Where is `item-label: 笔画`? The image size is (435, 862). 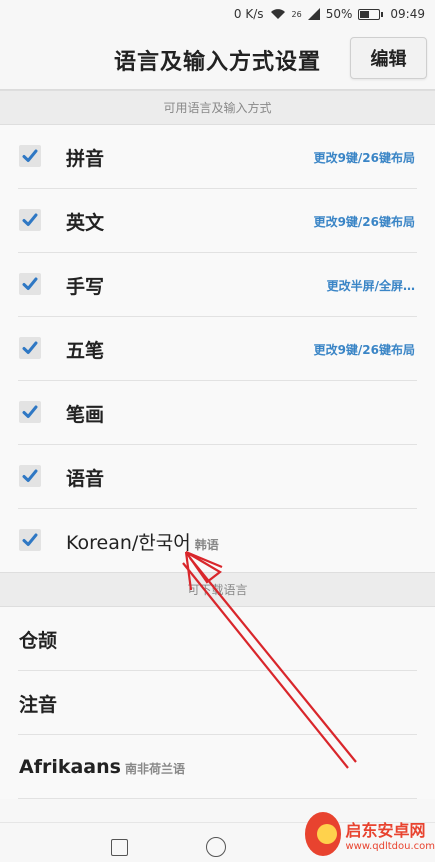 item-label: 笔画 is located at coordinates (85, 414).